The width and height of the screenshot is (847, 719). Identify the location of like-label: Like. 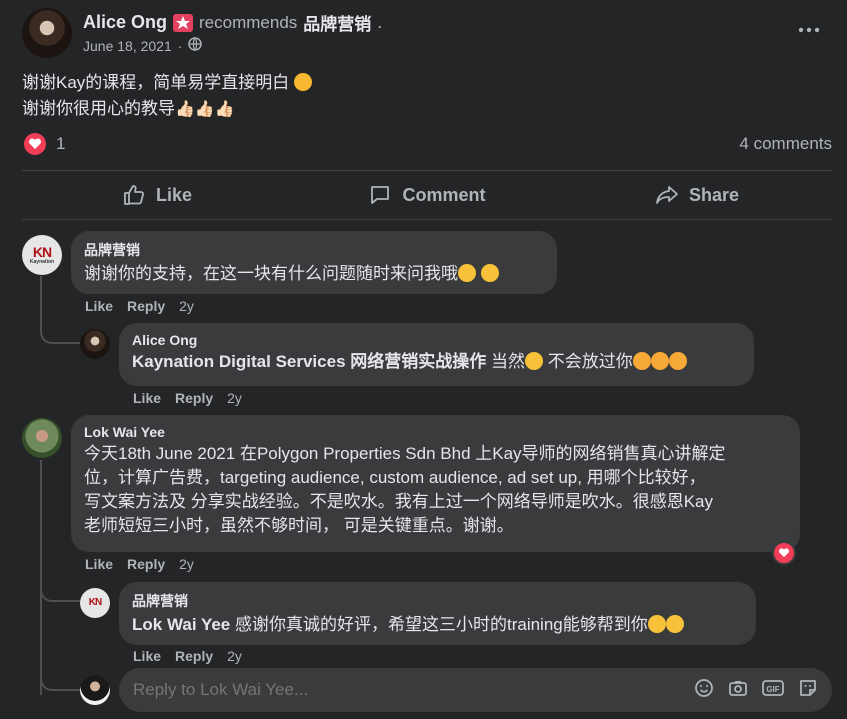
(174, 194).